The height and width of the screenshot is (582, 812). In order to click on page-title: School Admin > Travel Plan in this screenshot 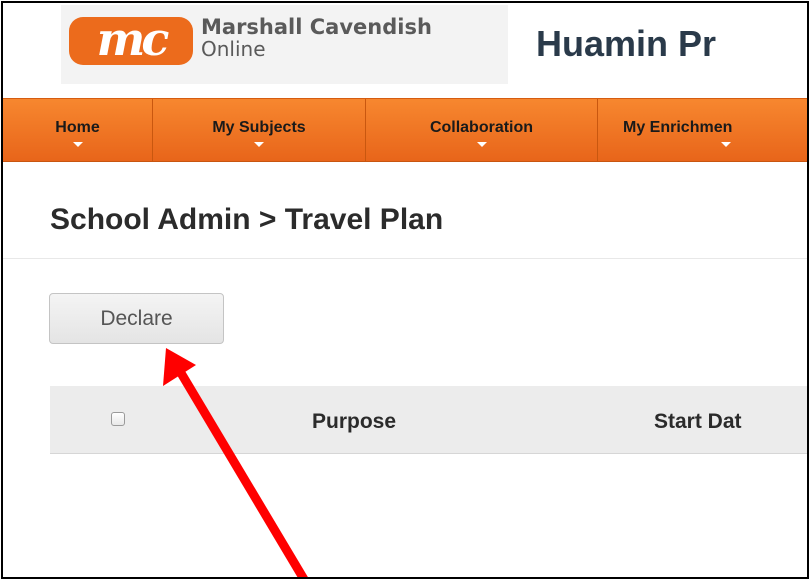, I will do `click(247, 219)`.